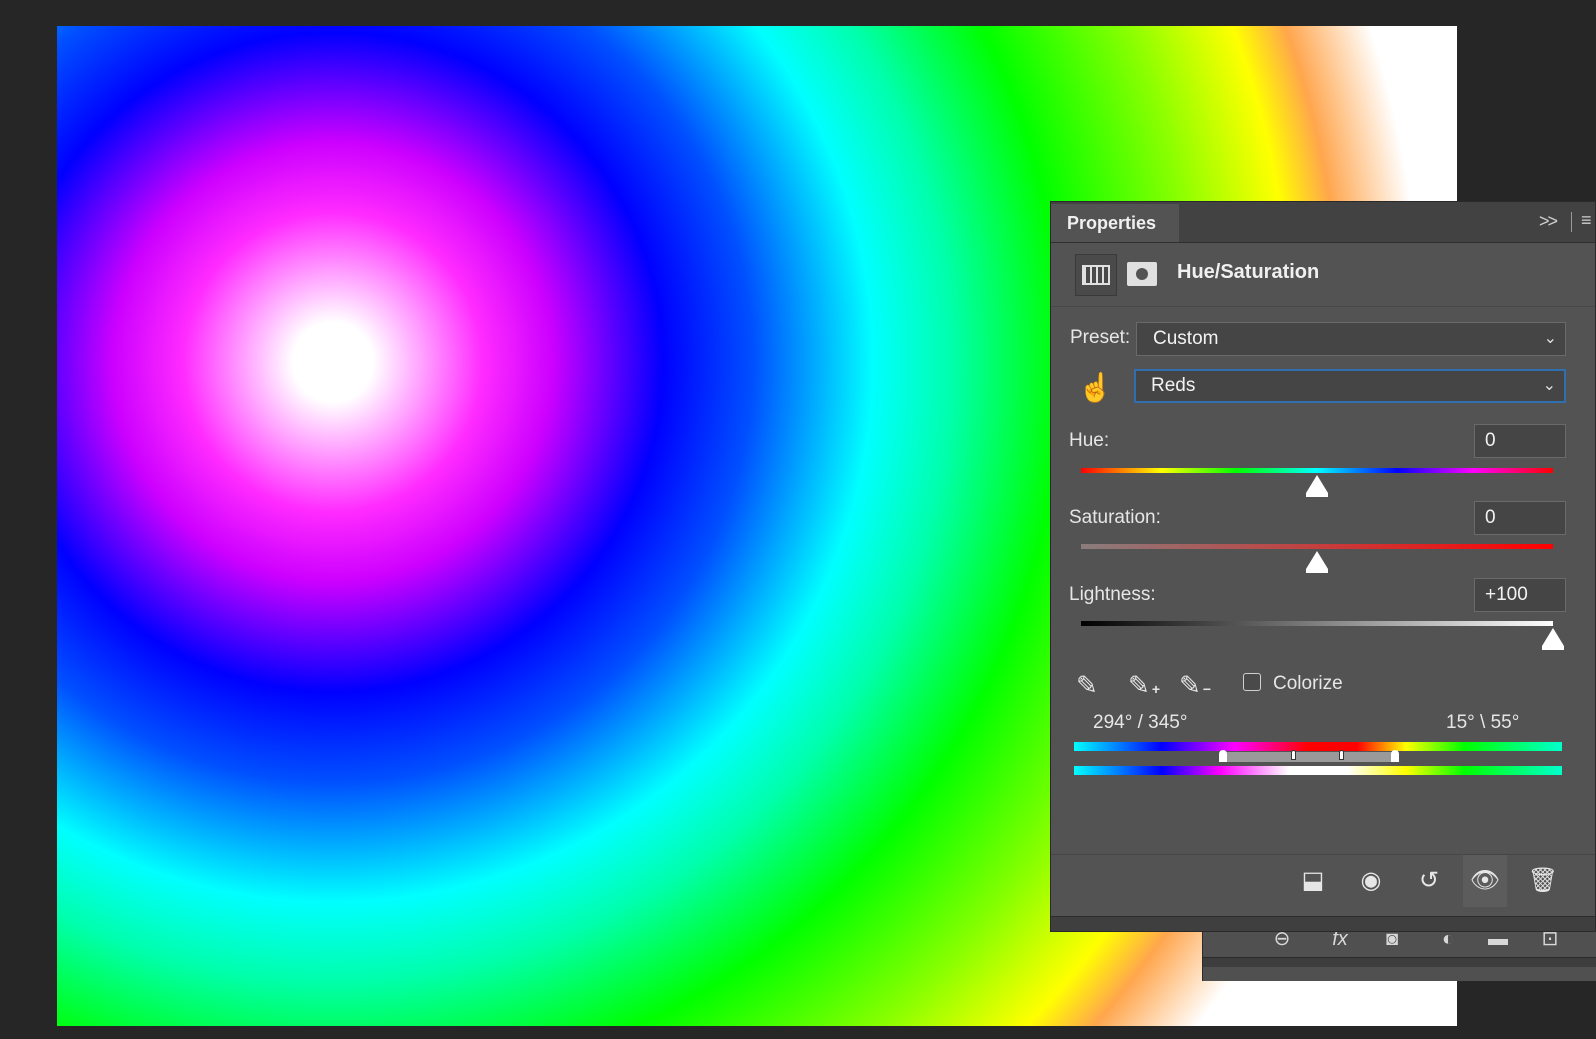 The height and width of the screenshot is (1039, 1596). What do you see at coordinates (1100, 337) in the screenshot?
I see `preset-label: Preset:` at bounding box center [1100, 337].